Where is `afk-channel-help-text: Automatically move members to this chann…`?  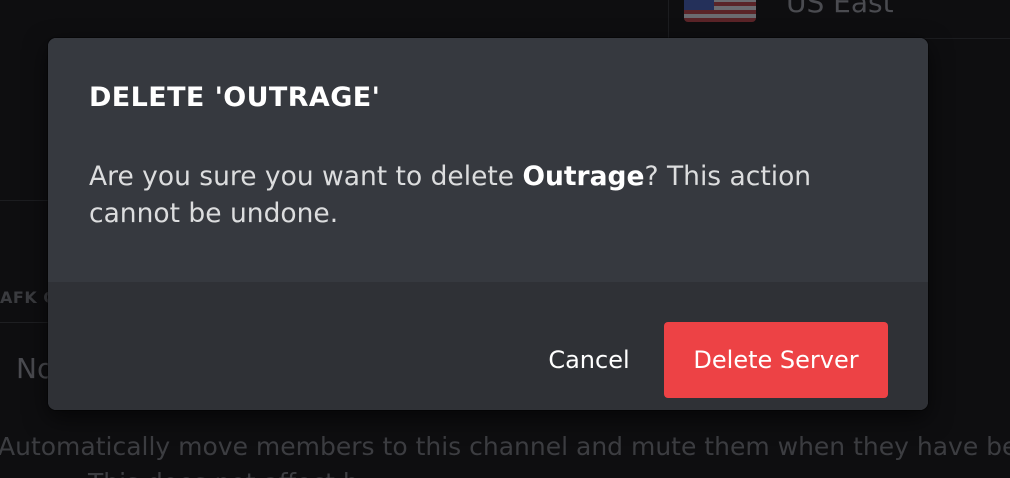 afk-channel-help-text: Automatically move members to this chann… is located at coordinates (505, 446).